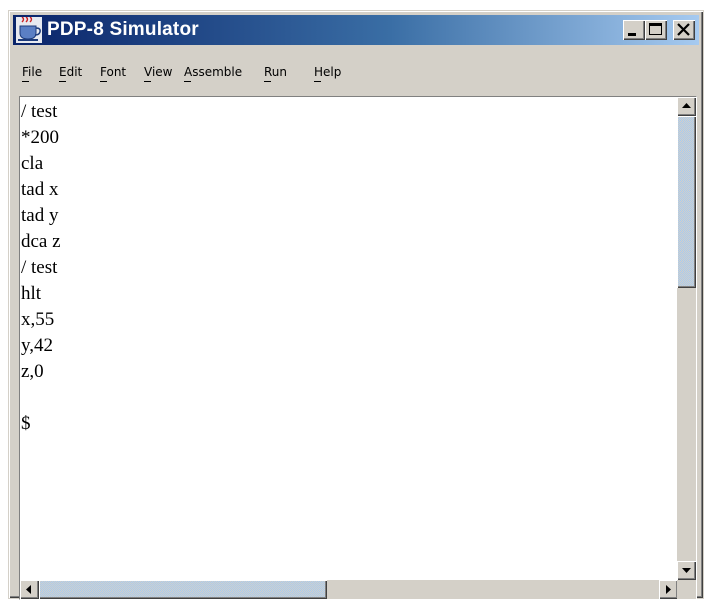 Image resolution: width=714 pixels, height=605 pixels. I want to click on close-icon, so click(683, 29).